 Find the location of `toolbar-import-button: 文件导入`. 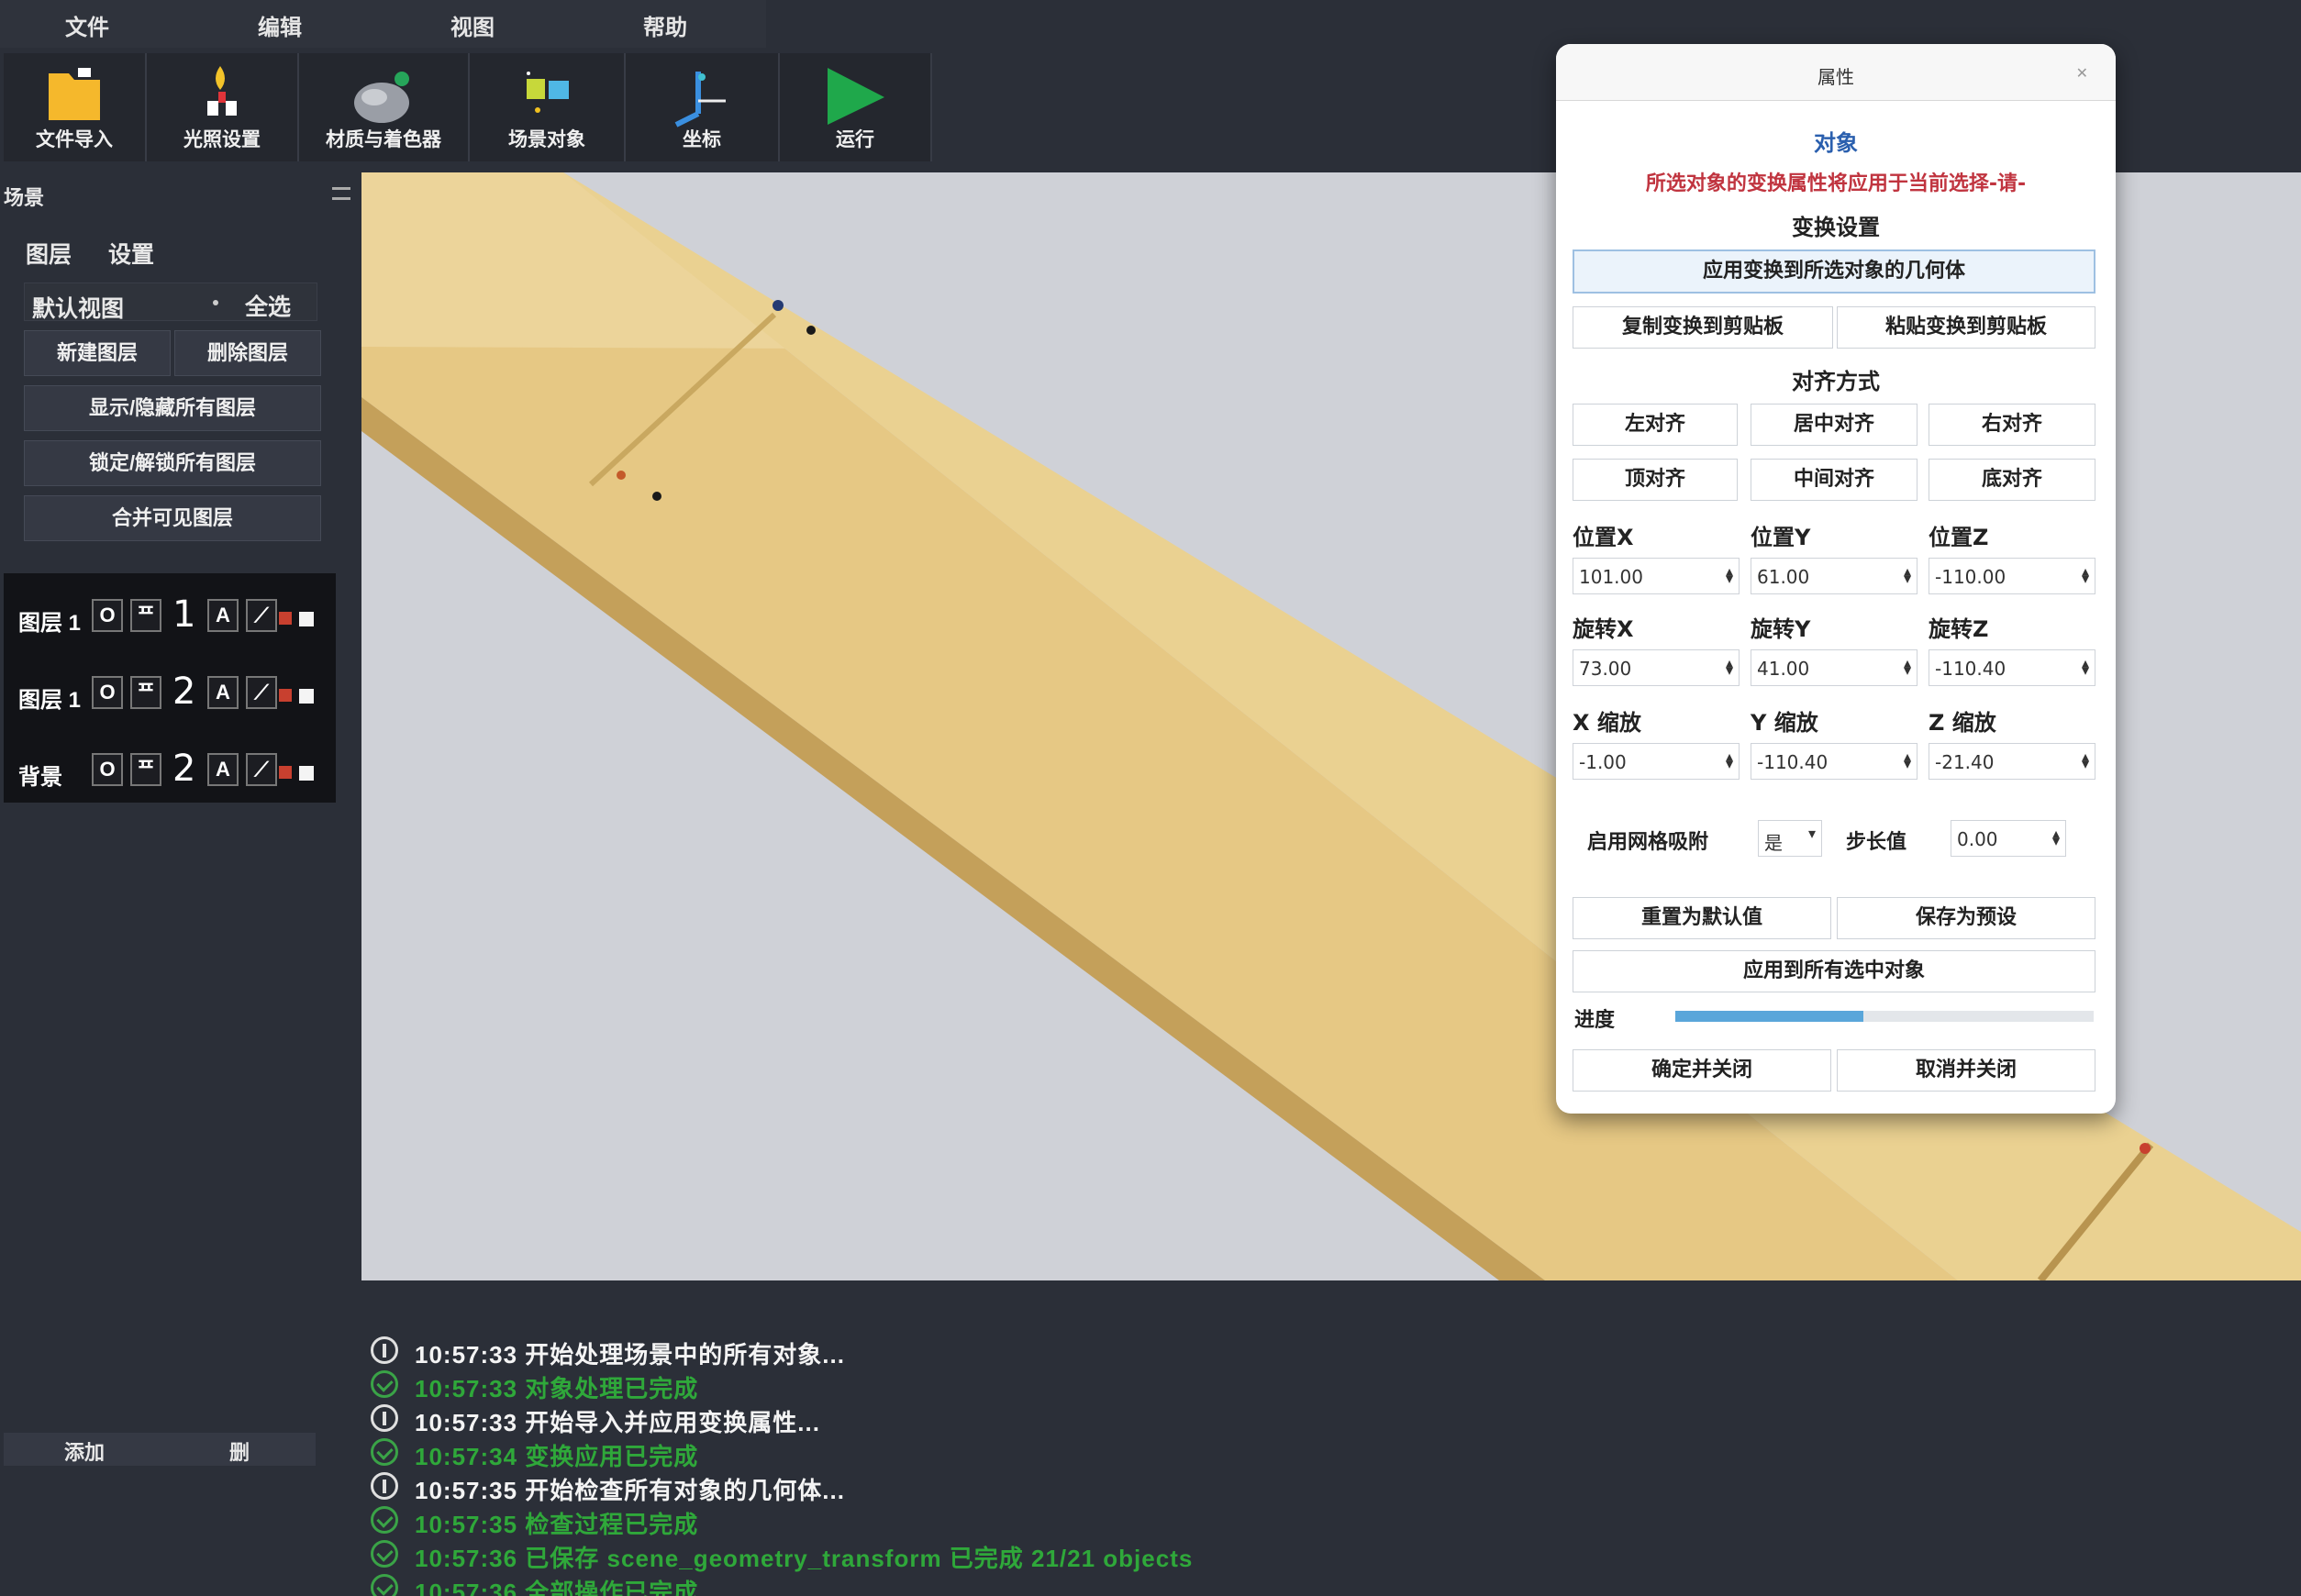

toolbar-import-button: 文件导入 is located at coordinates (76, 107).